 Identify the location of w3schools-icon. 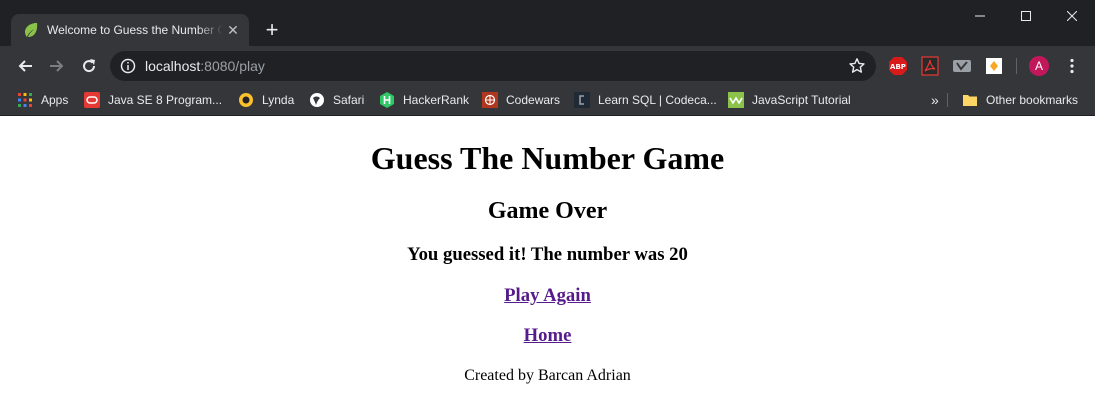
(736, 100).